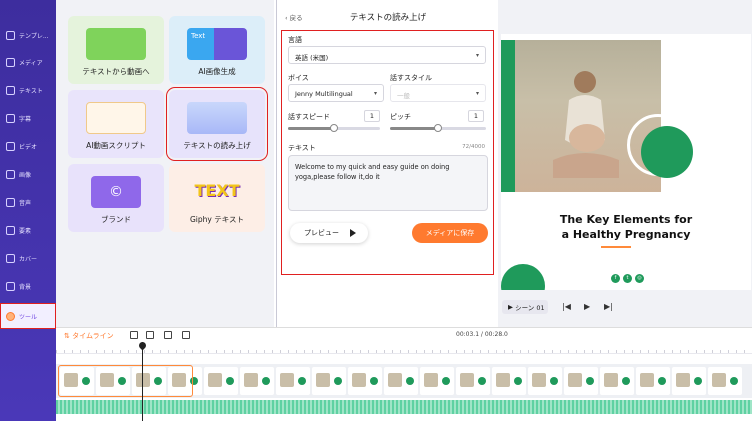 The height and width of the screenshot is (421, 752). Describe the element at coordinates (626, 227) in the screenshot. I see `slide-headline: The Key Elements for a Healthy Pregnancy` at that location.